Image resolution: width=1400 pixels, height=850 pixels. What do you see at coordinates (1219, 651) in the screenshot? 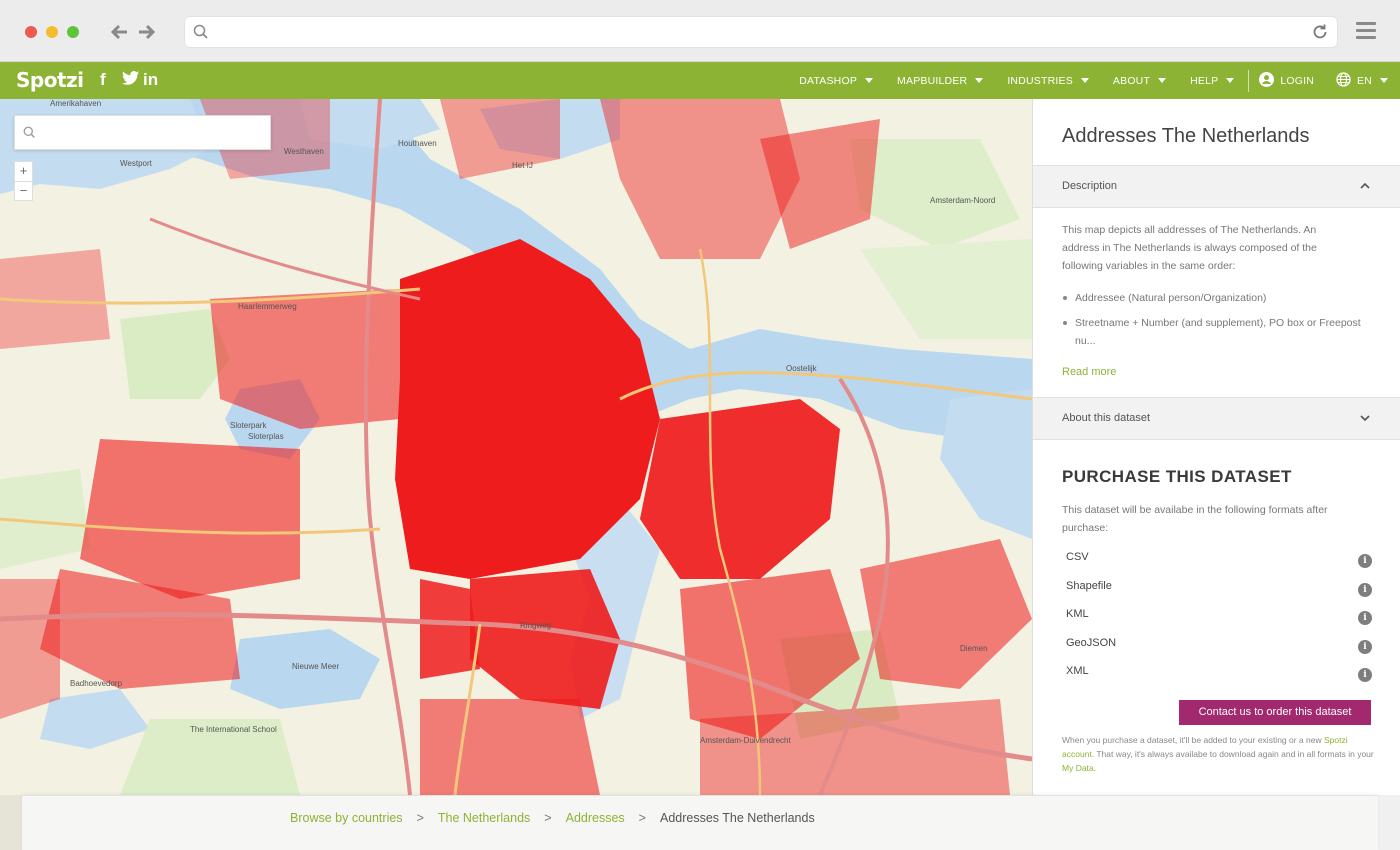
I see `format-item: GeoJSON i` at bounding box center [1219, 651].